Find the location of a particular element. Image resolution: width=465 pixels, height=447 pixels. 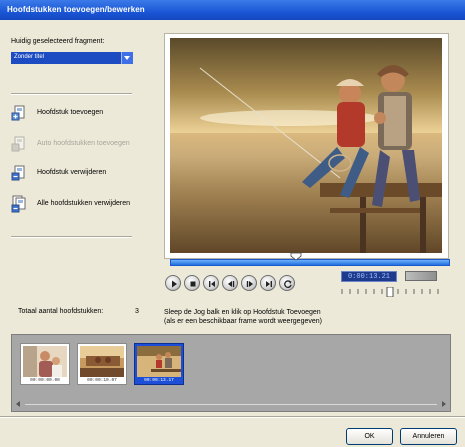

step-back-icon is located at coordinates (231, 284).